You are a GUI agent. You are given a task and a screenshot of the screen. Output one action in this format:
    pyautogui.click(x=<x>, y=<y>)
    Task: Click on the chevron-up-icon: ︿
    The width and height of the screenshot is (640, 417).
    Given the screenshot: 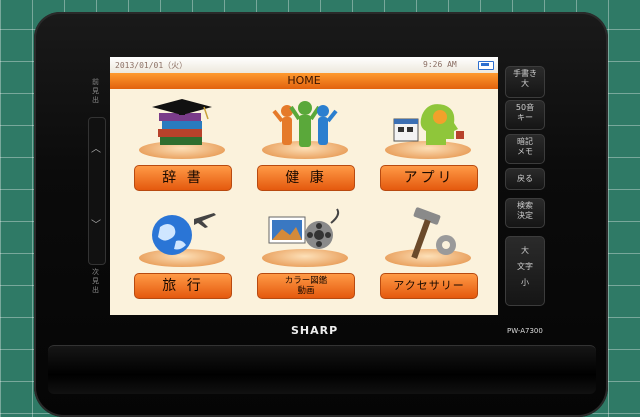 What is the action you would take?
    pyautogui.click(x=96, y=147)
    